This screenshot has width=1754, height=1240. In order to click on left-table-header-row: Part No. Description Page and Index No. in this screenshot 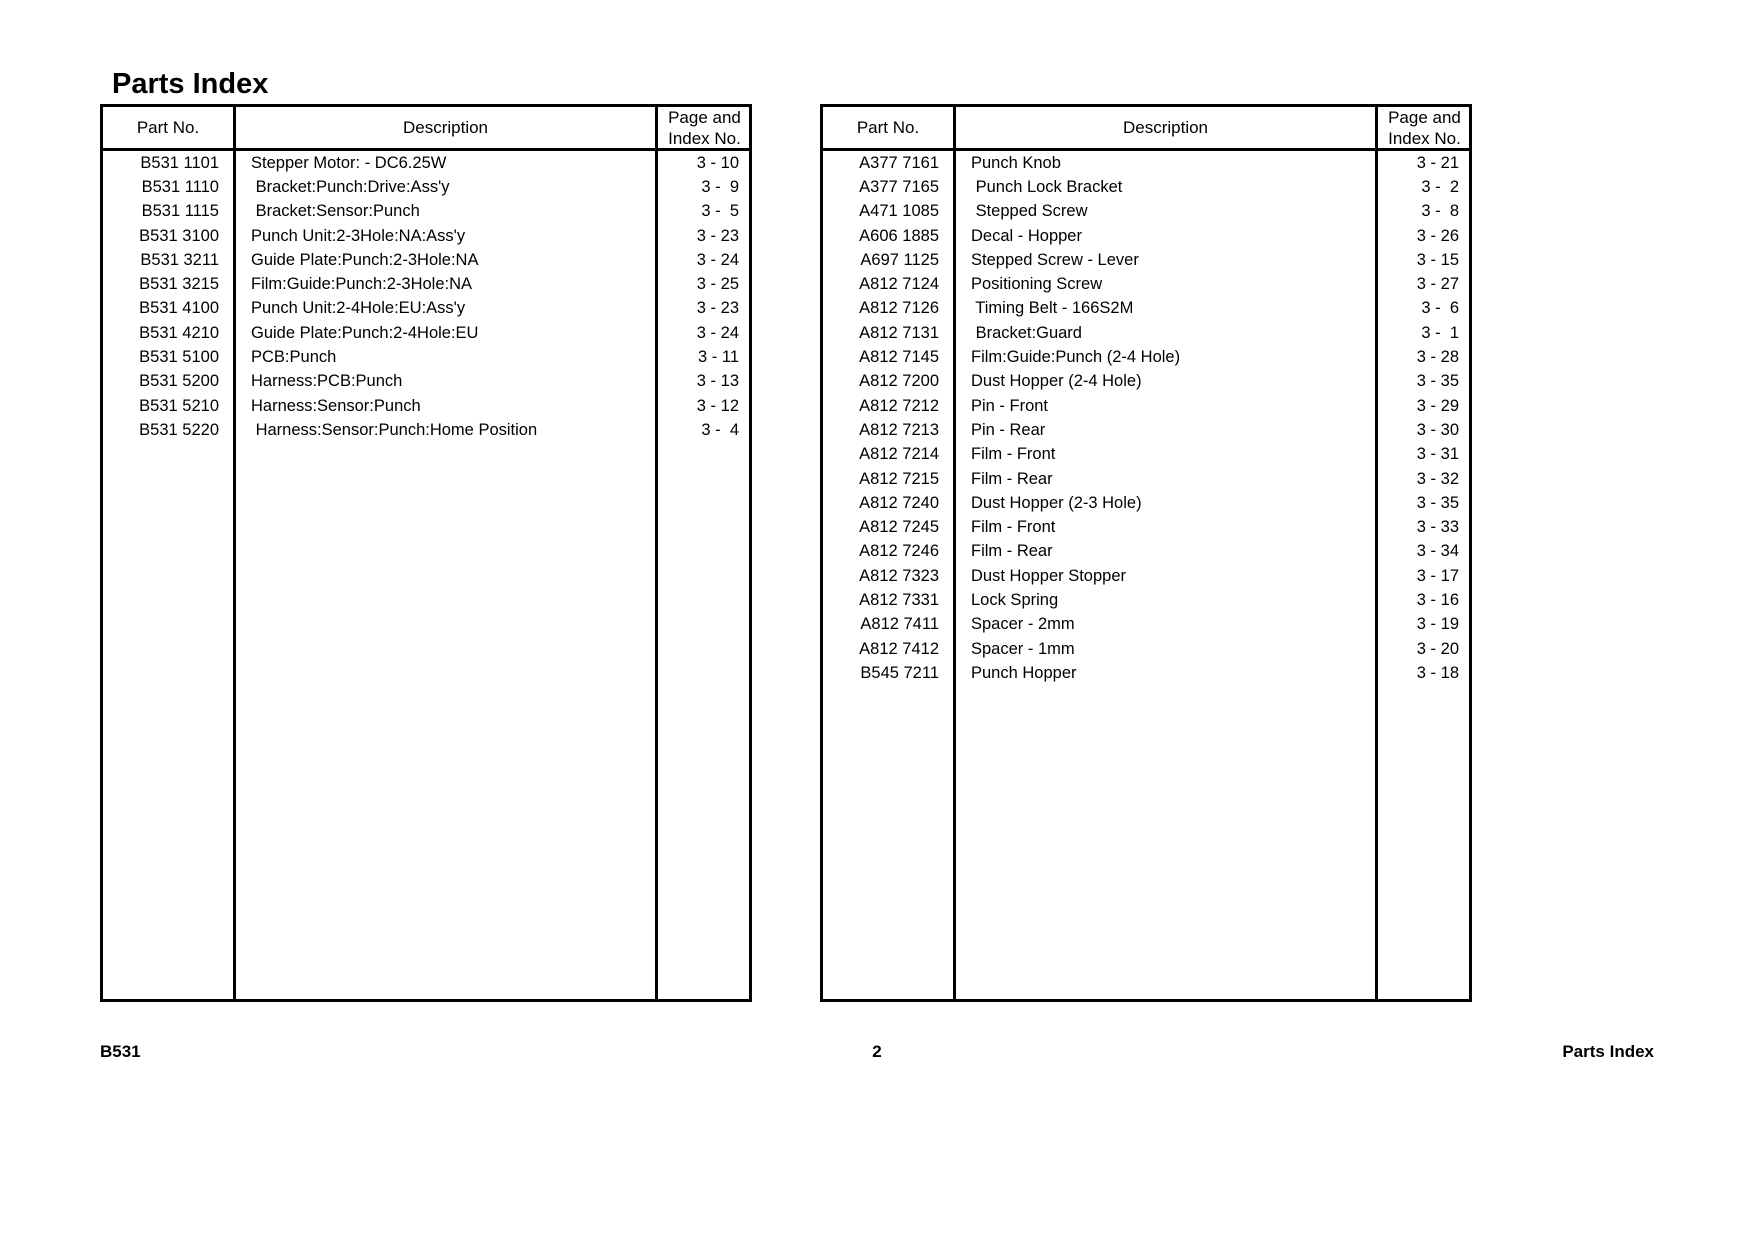, I will do `click(426, 129)`.